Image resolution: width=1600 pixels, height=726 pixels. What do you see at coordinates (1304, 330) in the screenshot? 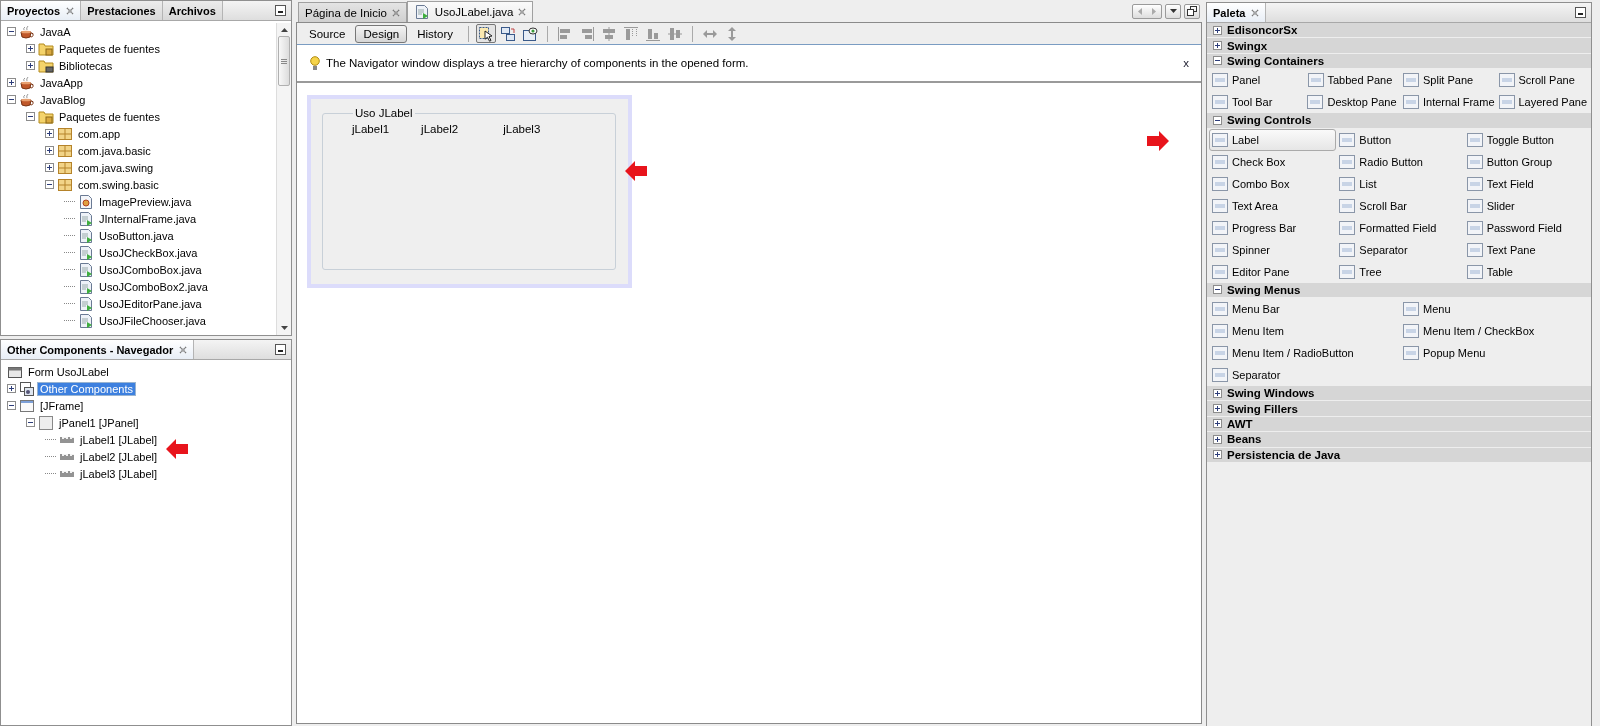
I see `palette-item: Menu Item` at bounding box center [1304, 330].